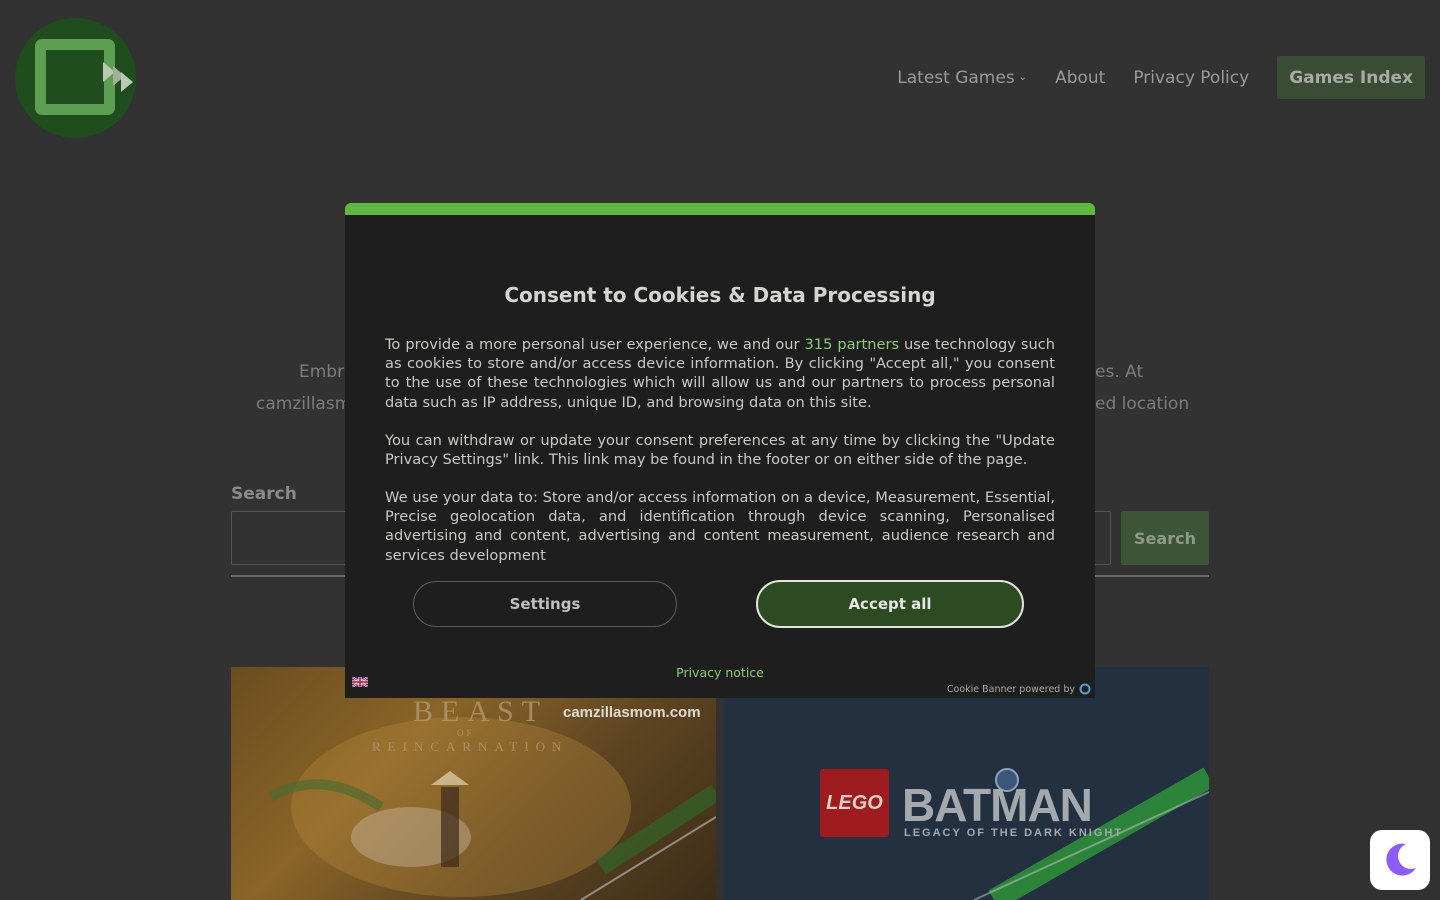 This screenshot has height=900, width=1440. I want to click on dark-mode-toggle, so click(1400, 860).